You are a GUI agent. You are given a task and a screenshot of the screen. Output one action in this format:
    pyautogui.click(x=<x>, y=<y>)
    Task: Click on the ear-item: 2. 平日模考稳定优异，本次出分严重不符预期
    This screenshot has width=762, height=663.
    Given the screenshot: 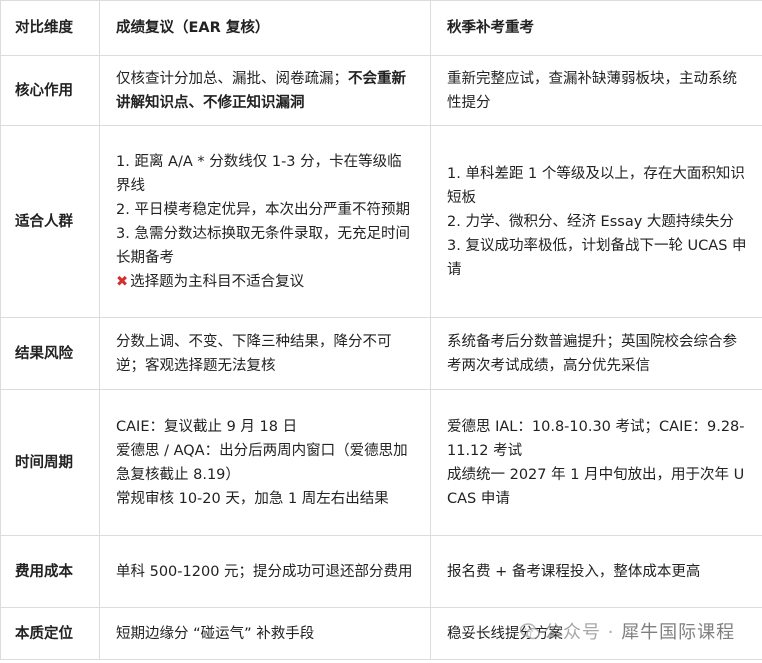 What is the action you would take?
    pyautogui.click(x=263, y=209)
    